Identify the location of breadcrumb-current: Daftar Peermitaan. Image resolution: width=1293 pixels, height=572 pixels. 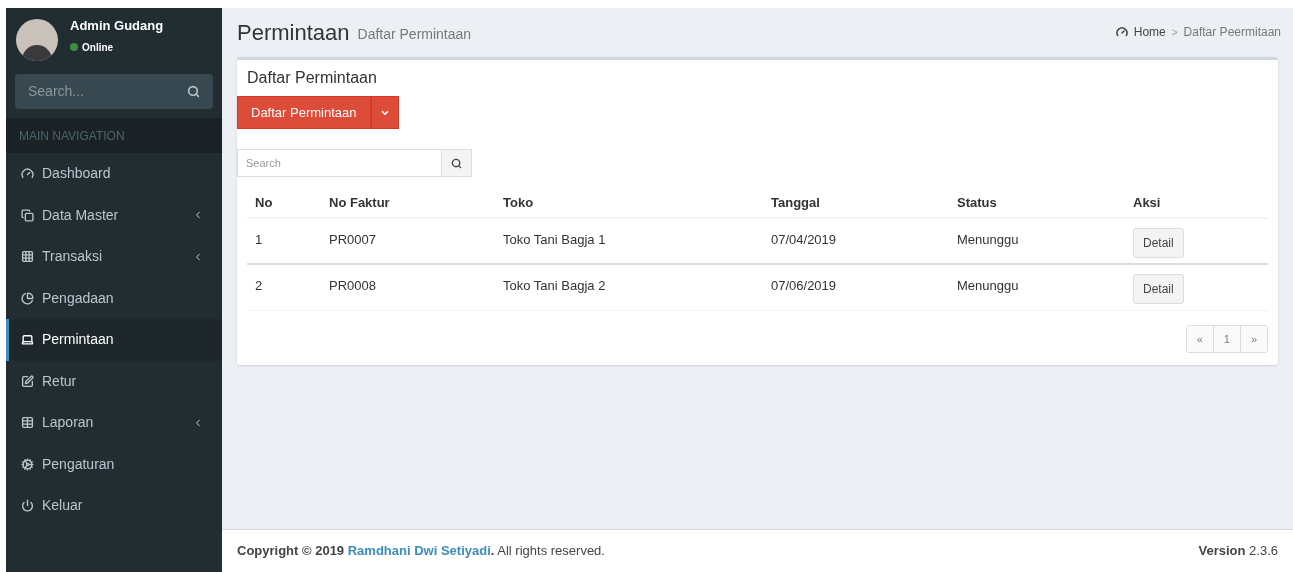
(1232, 32).